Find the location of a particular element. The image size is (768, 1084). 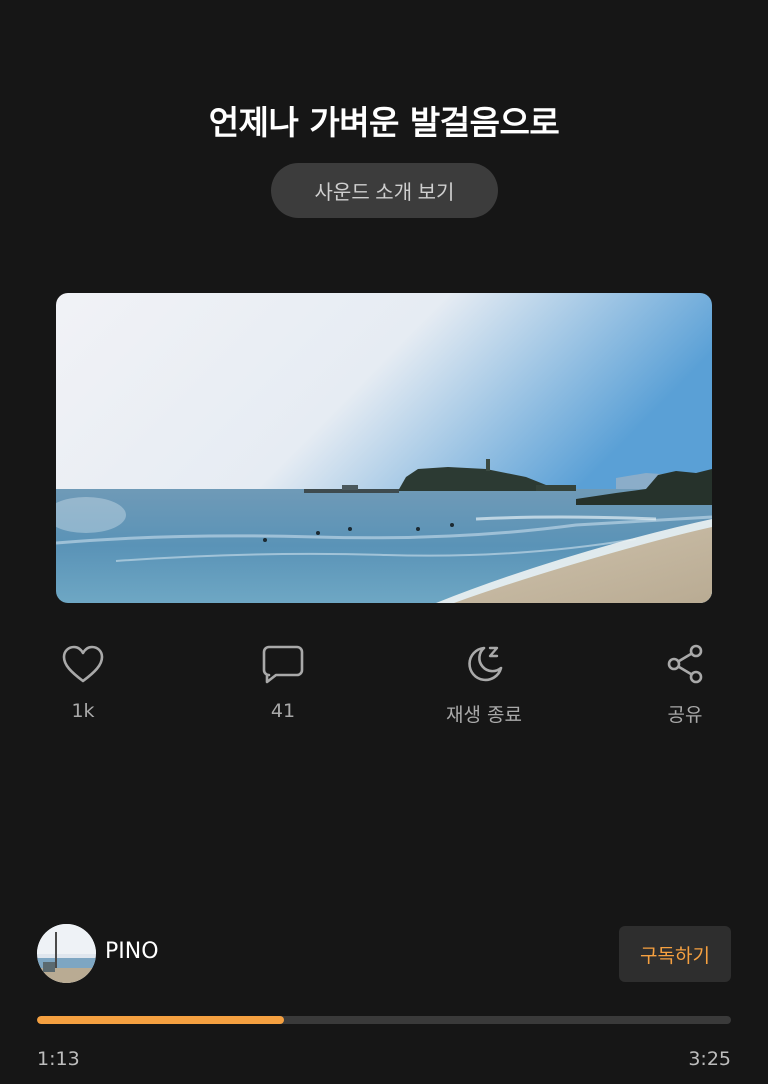

progress-fill is located at coordinates (161, 1020).